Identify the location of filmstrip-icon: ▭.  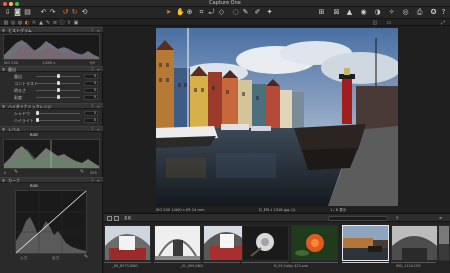
(389, 23).